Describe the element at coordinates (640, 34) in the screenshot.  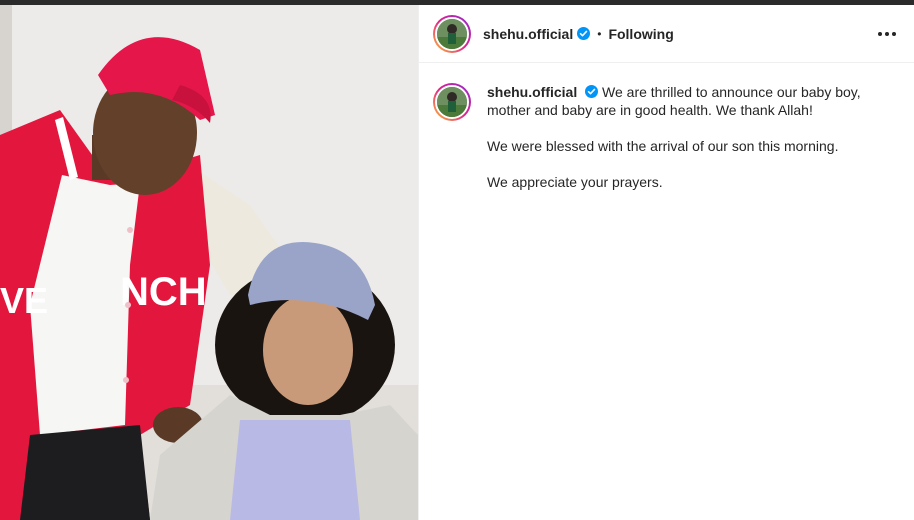
I see `following-button: Following` at that location.